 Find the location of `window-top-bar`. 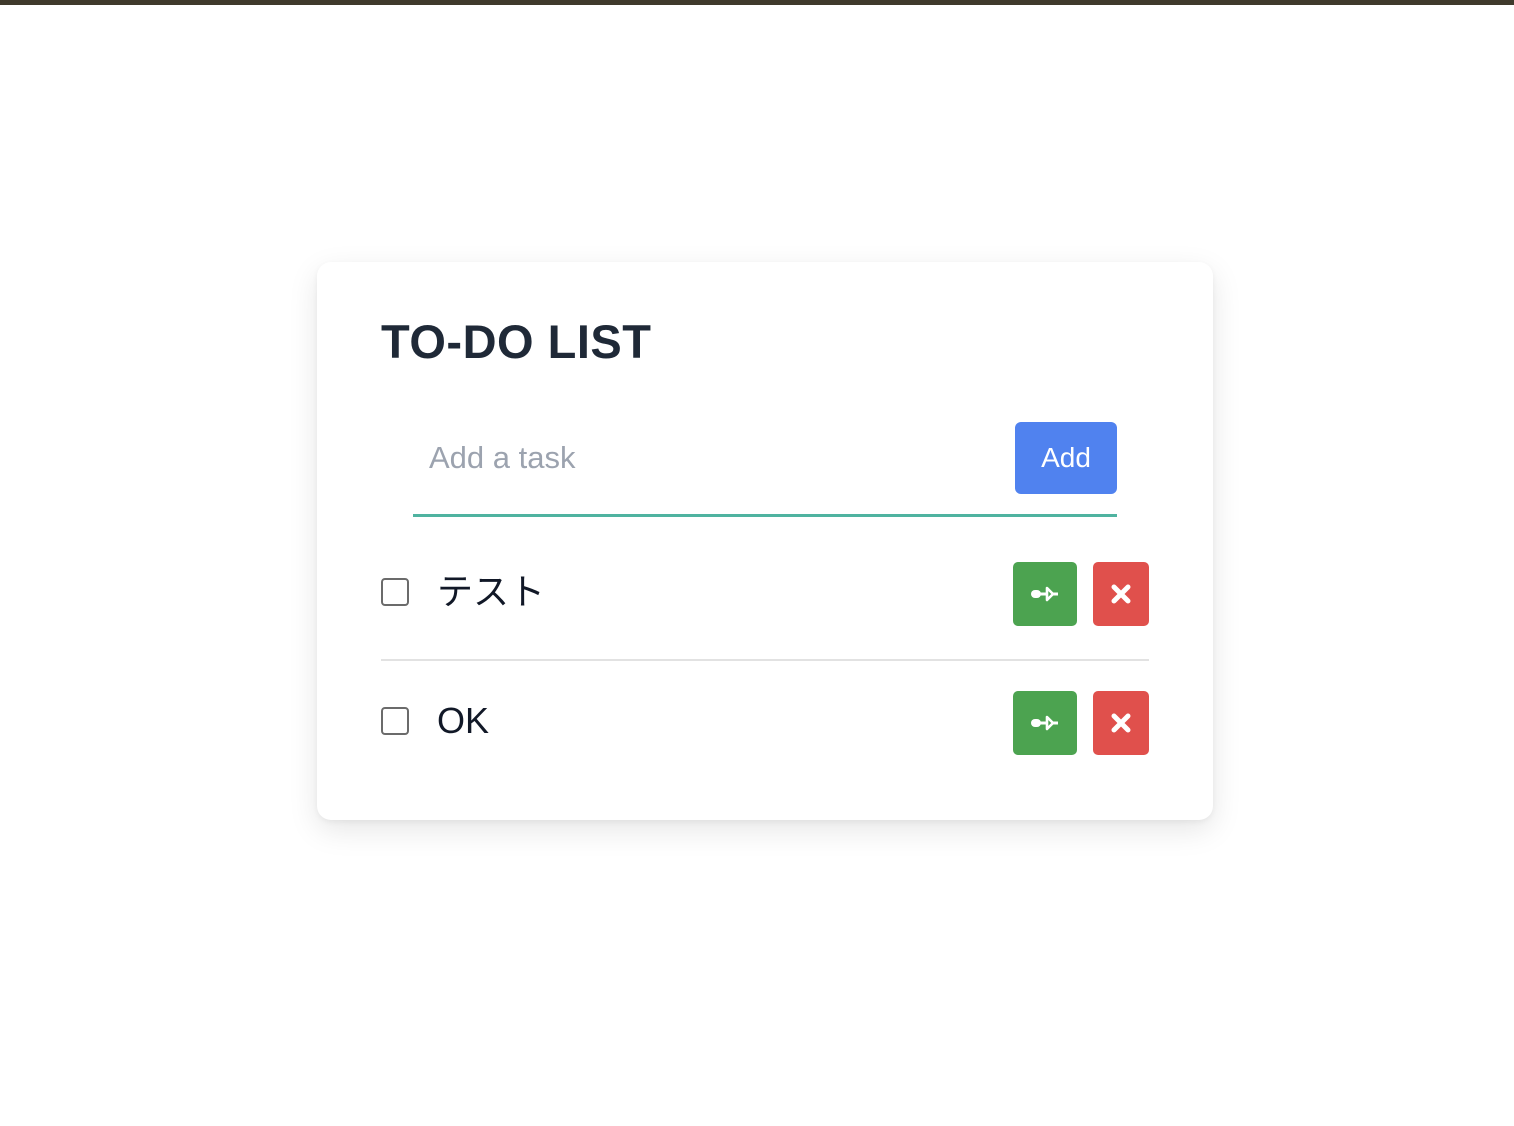

window-top-bar is located at coordinates (757, 2).